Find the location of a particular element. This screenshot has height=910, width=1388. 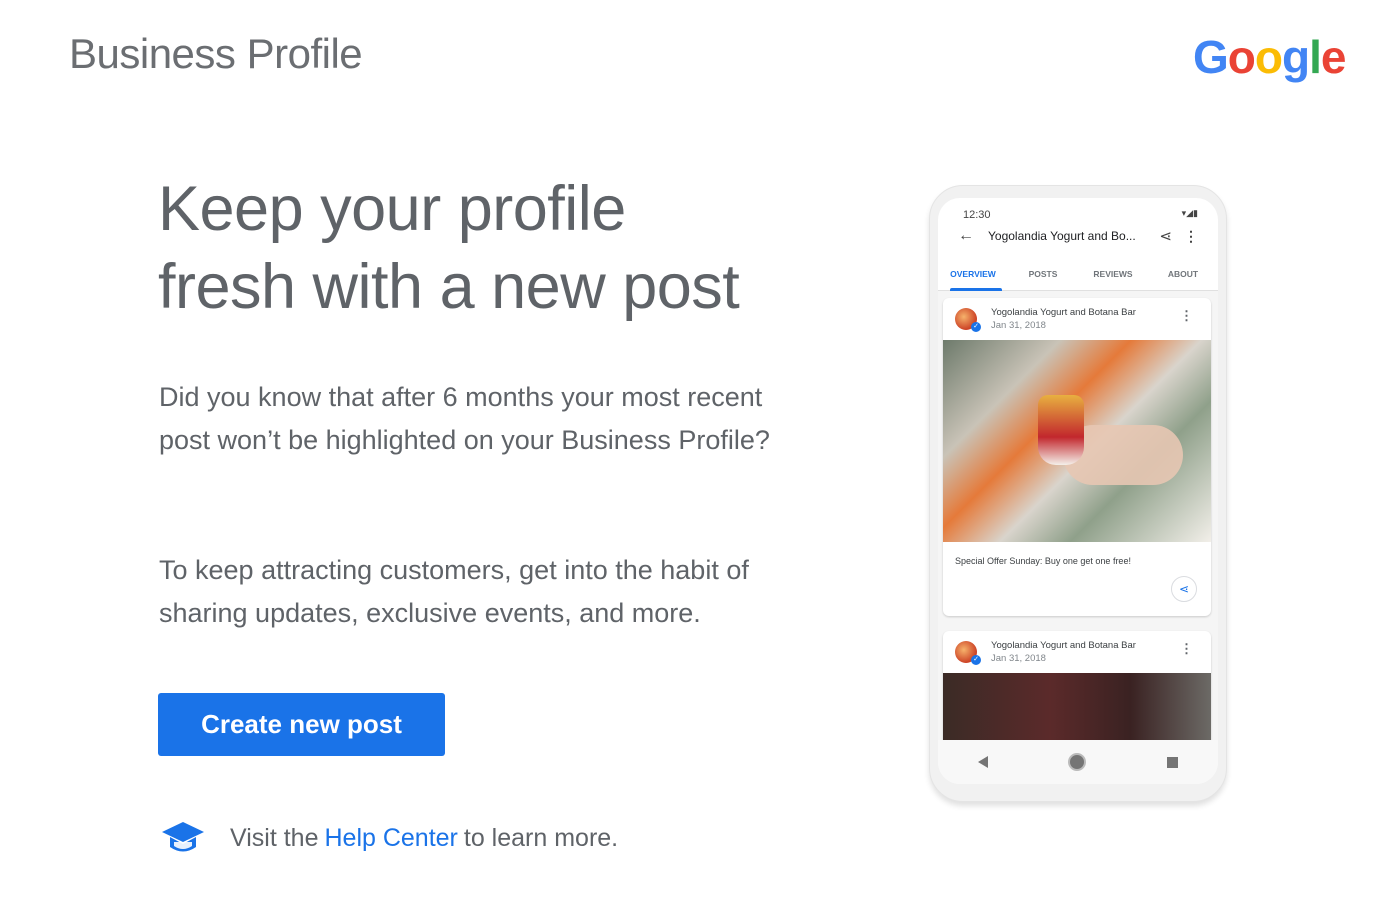

graduation-cap-icon is located at coordinates (183, 837).